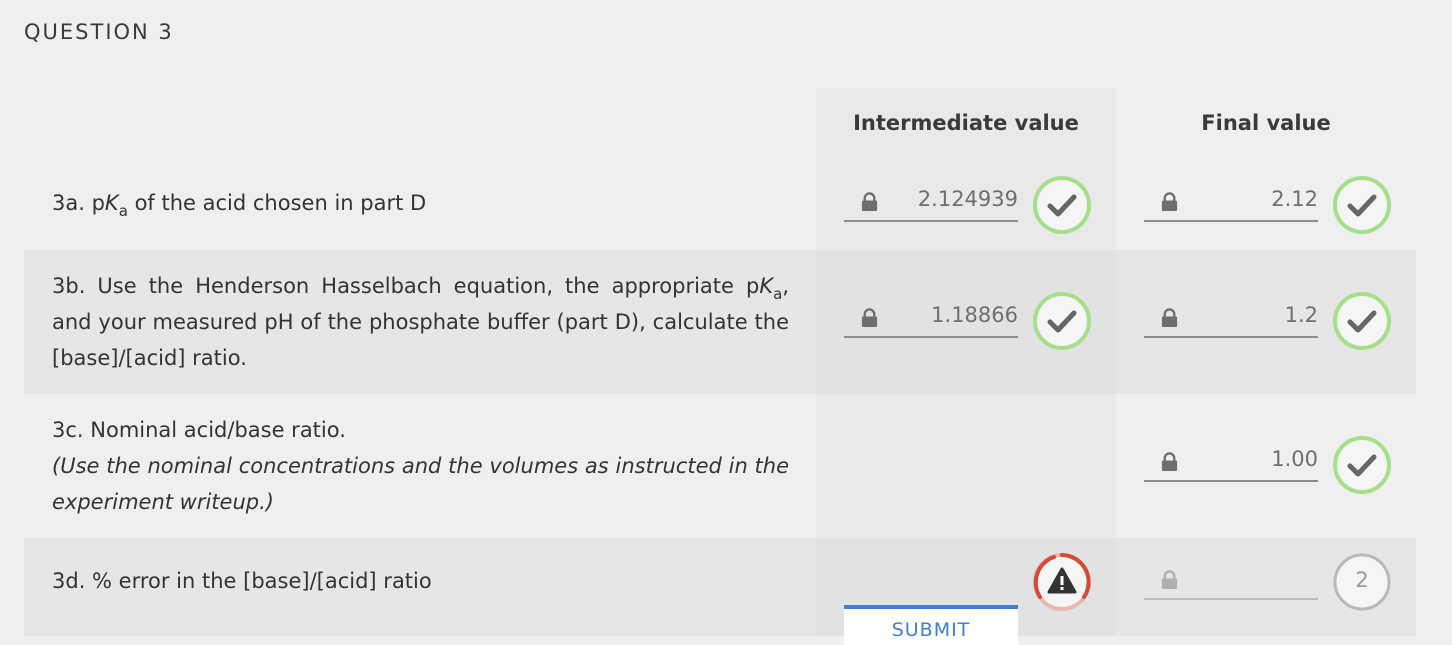  I want to click on final-answer-field-3c: 1.00, so click(1231, 462).